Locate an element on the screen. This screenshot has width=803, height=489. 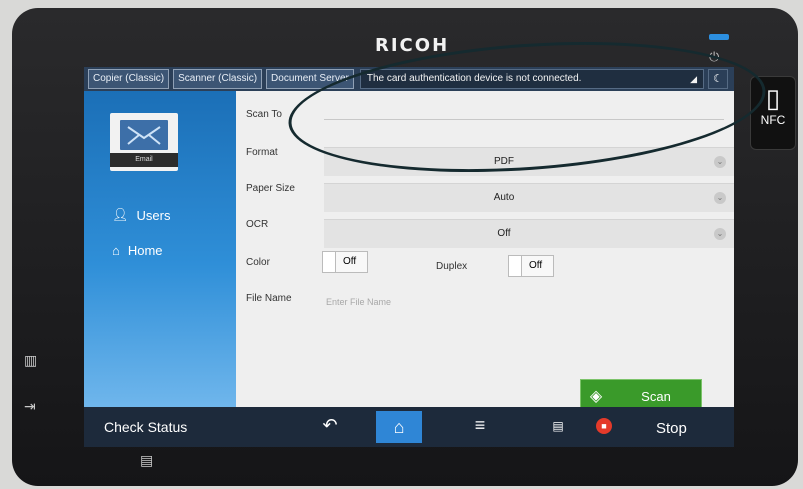
format-label: Format is located at coordinates (262, 152).